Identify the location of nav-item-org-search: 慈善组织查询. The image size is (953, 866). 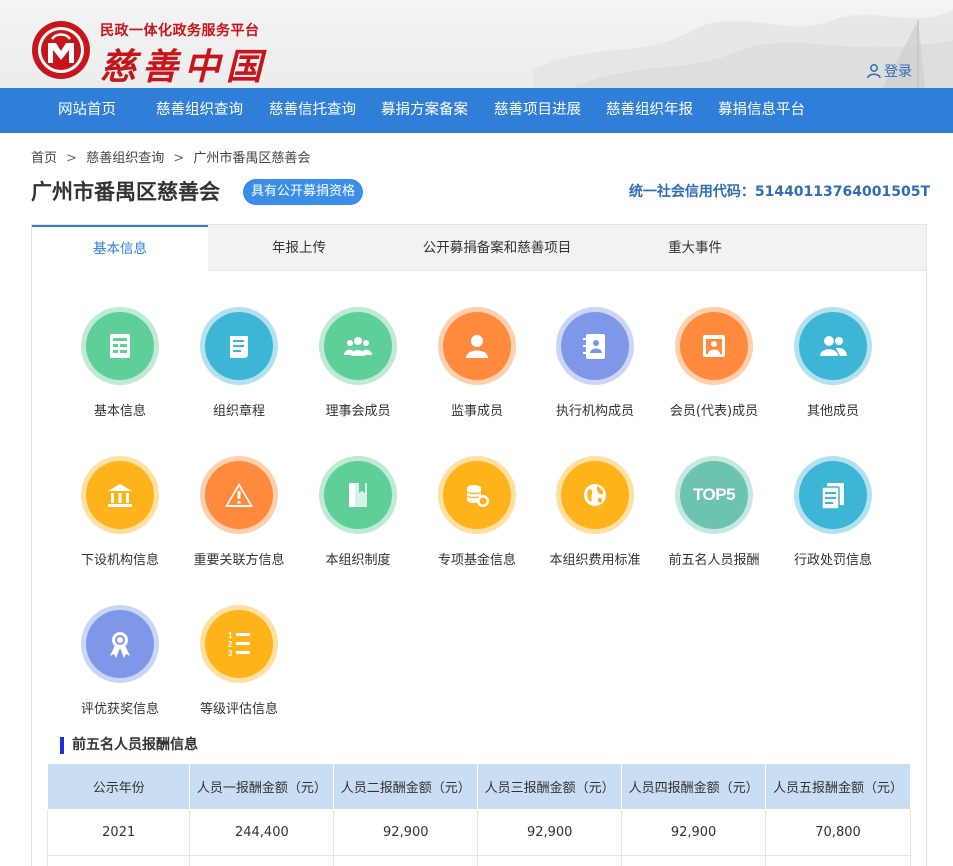
(199, 110).